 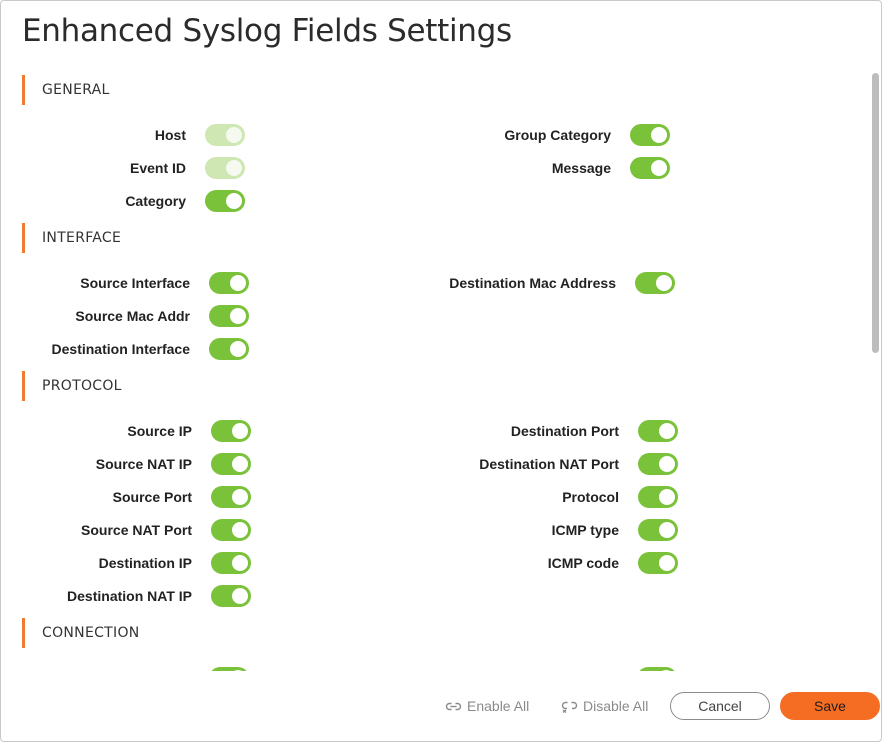 What do you see at coordinates (655, 283) in the screenshot?
I see `toggle-destination-mac-address` at bounding box center [655, 283].